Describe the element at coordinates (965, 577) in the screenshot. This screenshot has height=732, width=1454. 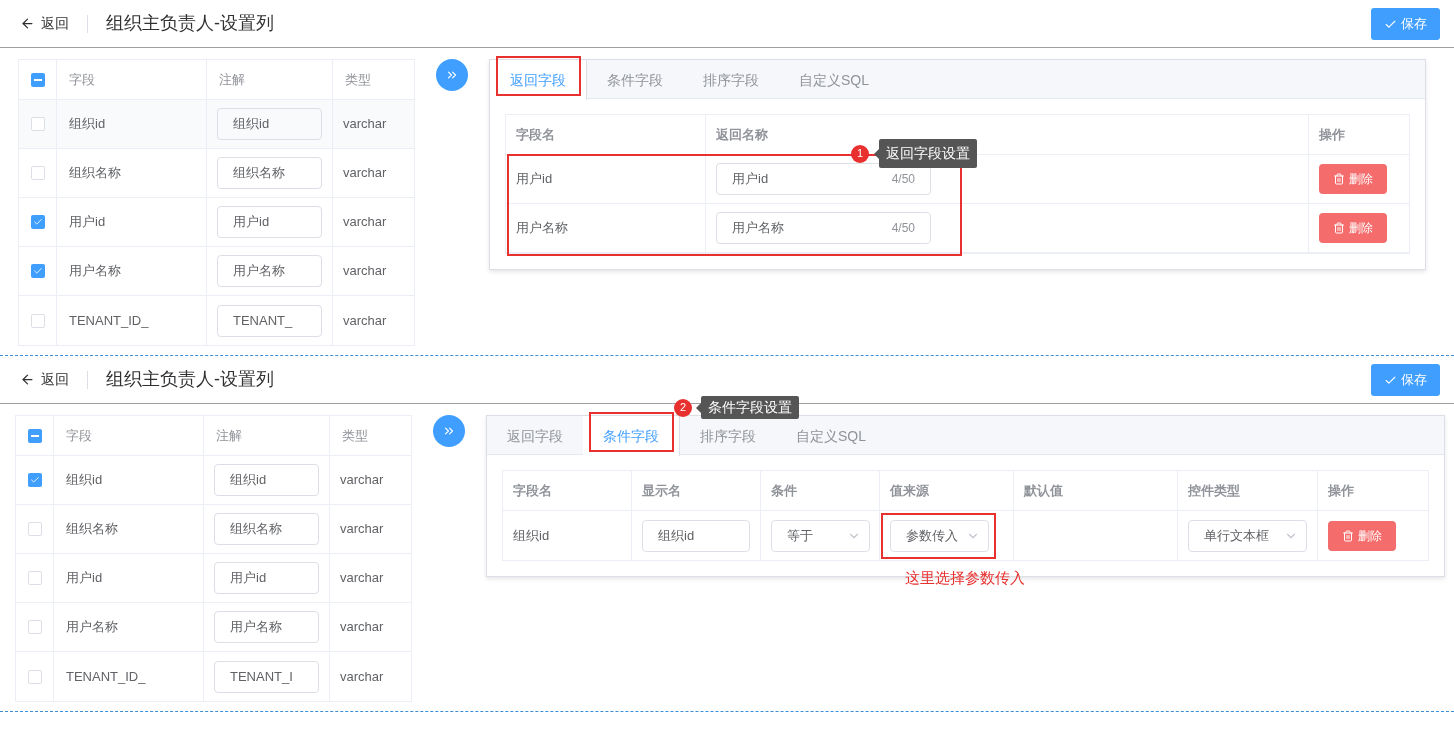
I see `annotation-caption: 这里选择参数传入` at that location.